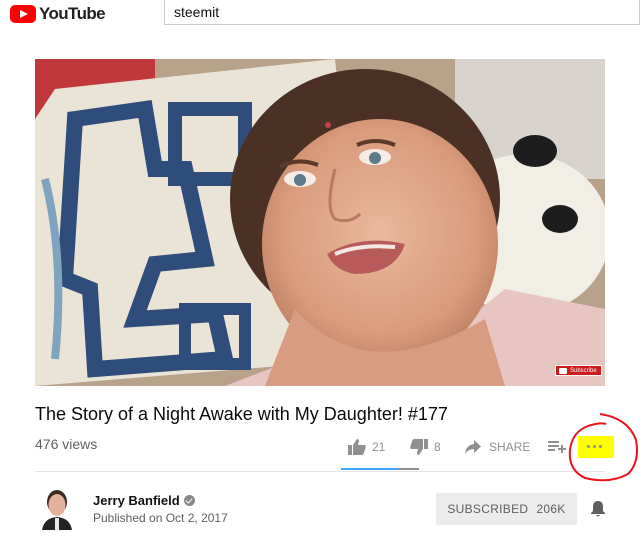  I want to click on subscribe-watermark: Subscribe, so click(578, 370).